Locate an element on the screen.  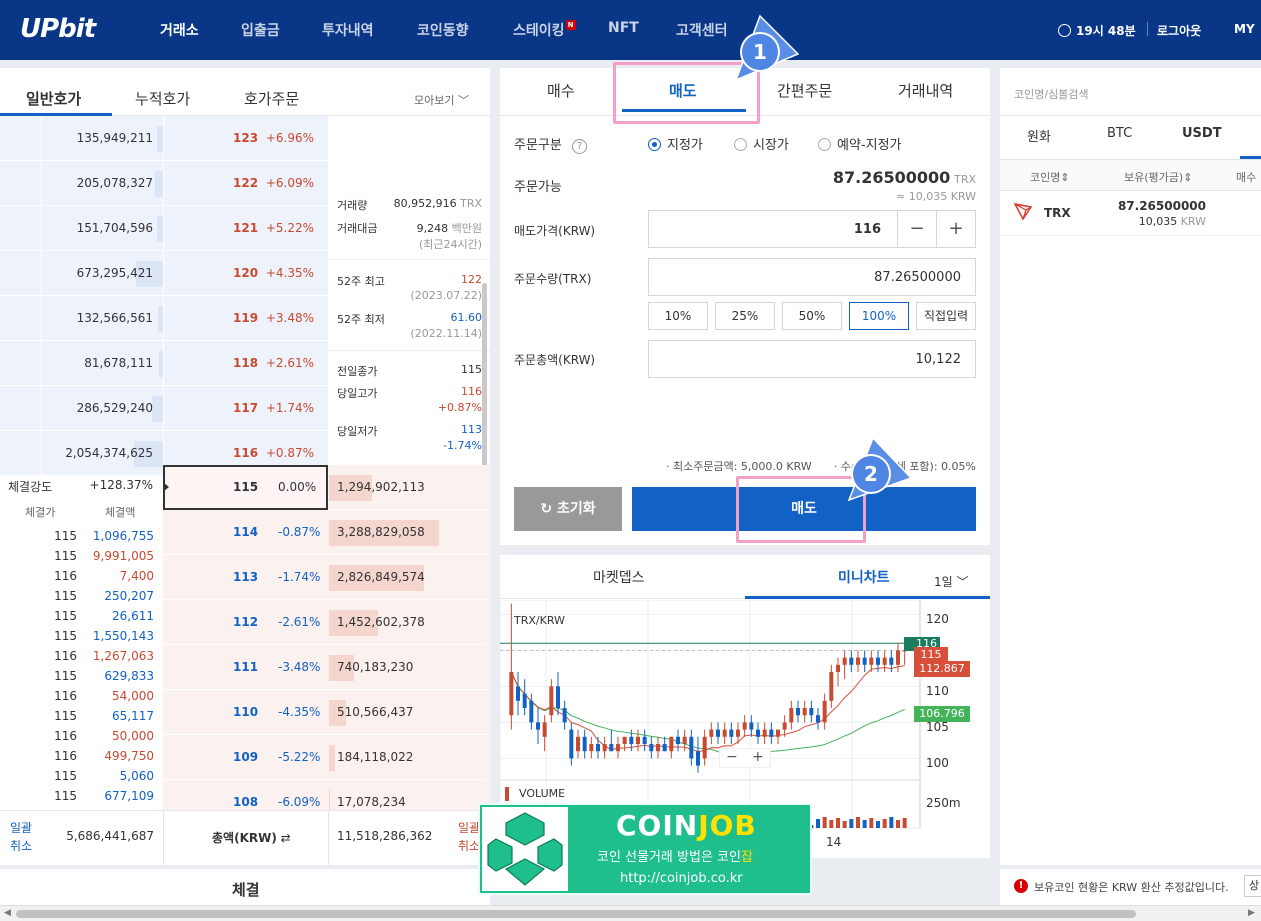
total-input: 10,122 is located at coordinates (939, 359).